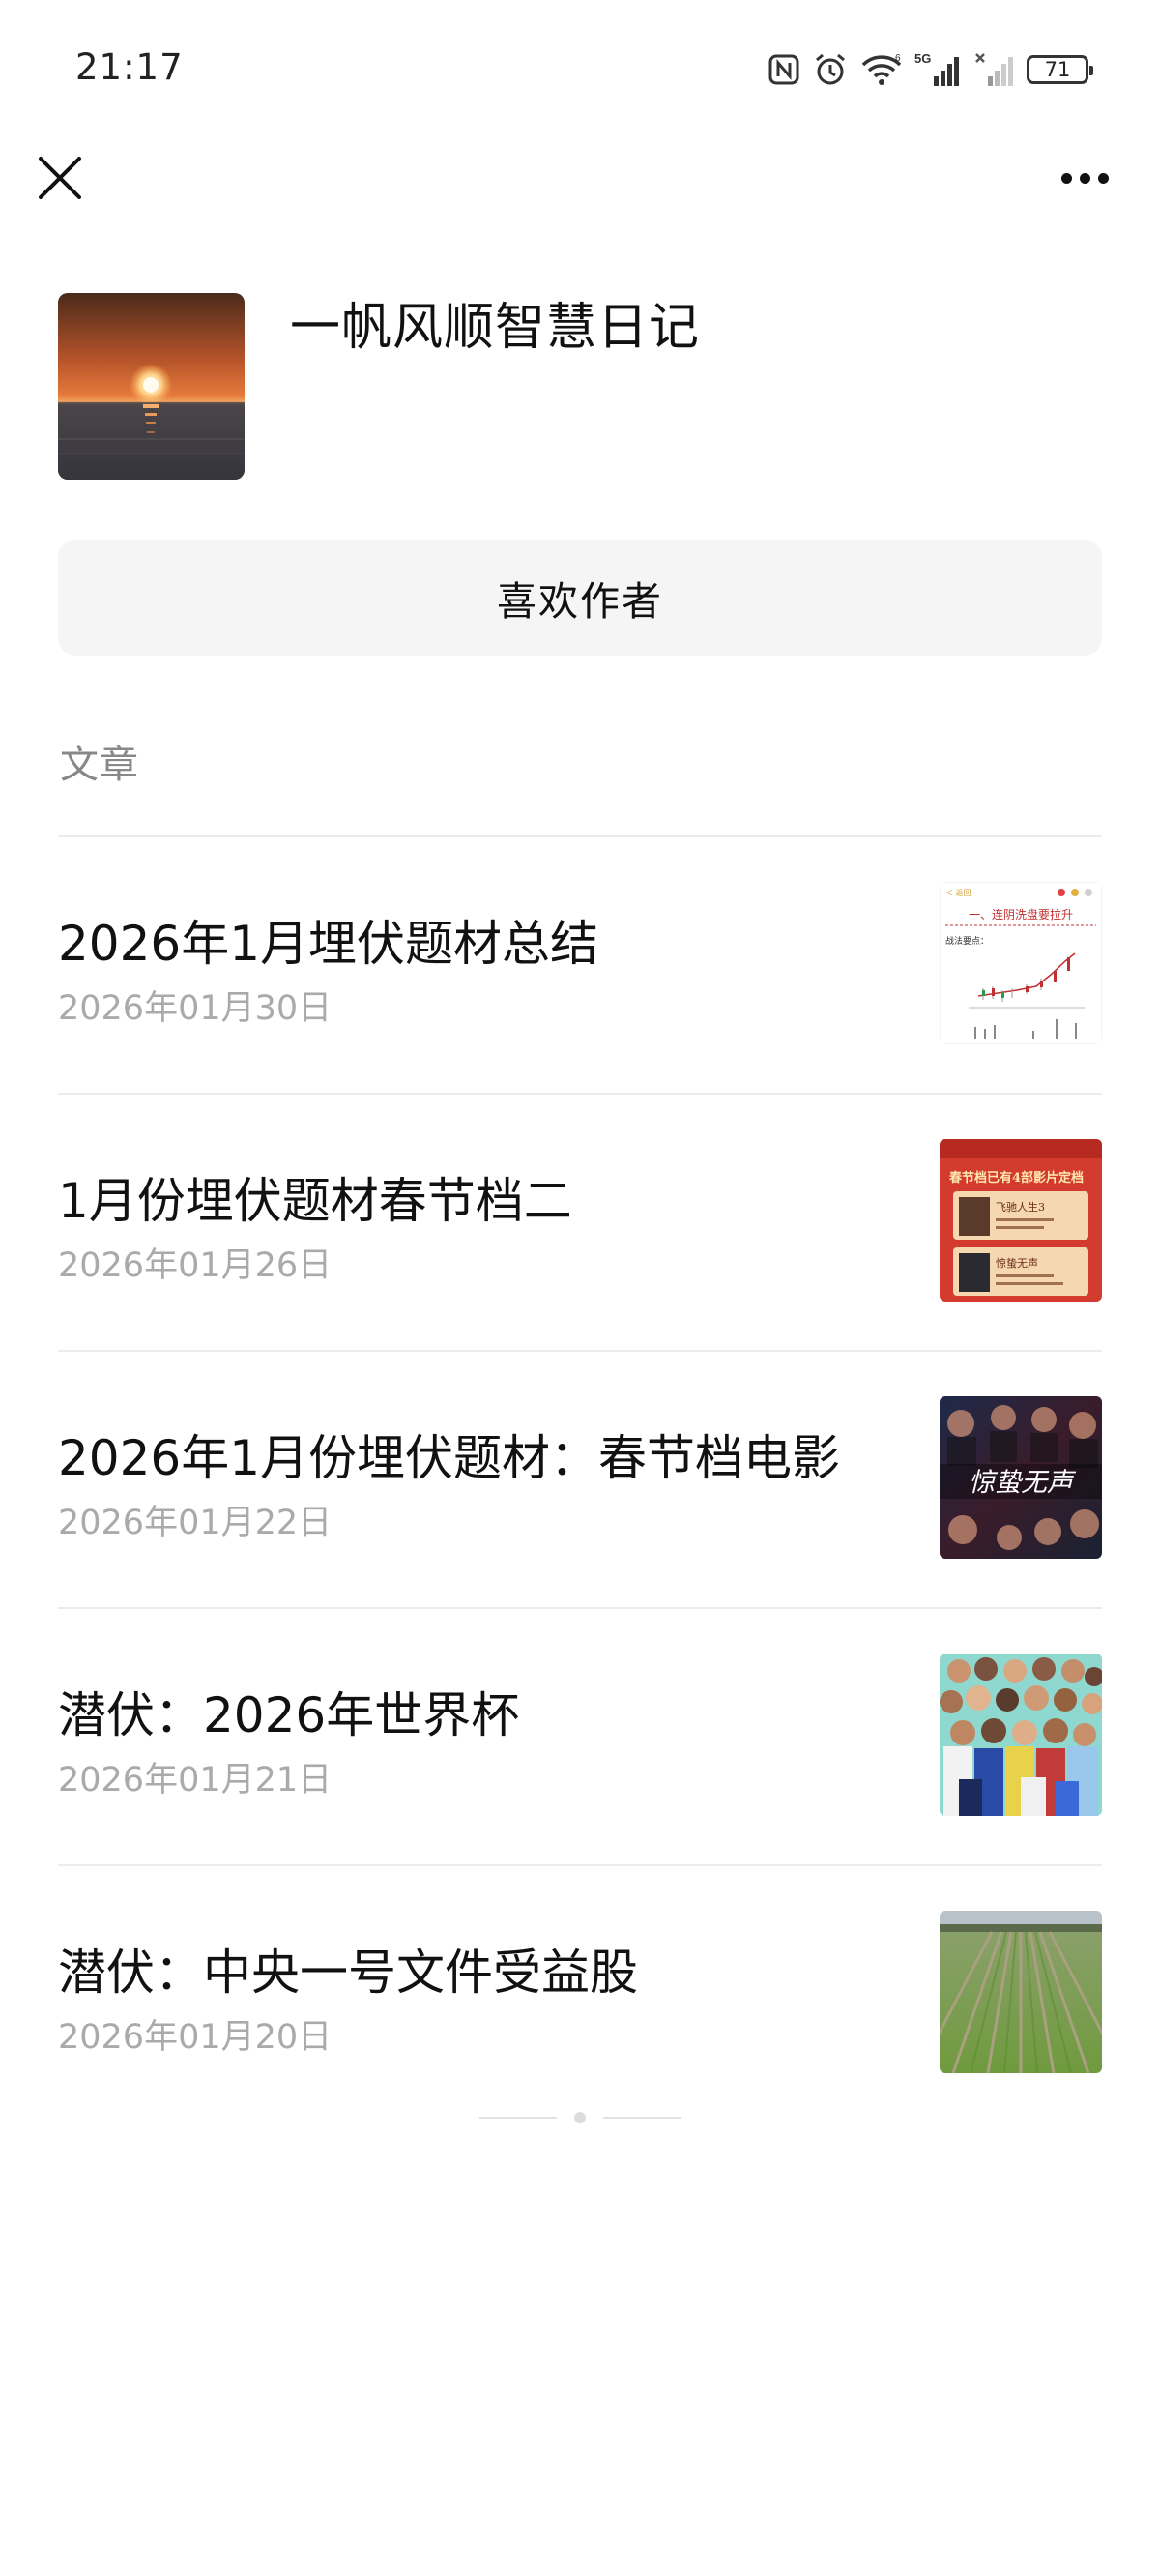 This screenshot has width=1160, height=2576. Describe the element at coordinates (450, 1458) in the screenshot. I see `article-title: 2026年1月份埋伏题材：春节档电影` at that location.